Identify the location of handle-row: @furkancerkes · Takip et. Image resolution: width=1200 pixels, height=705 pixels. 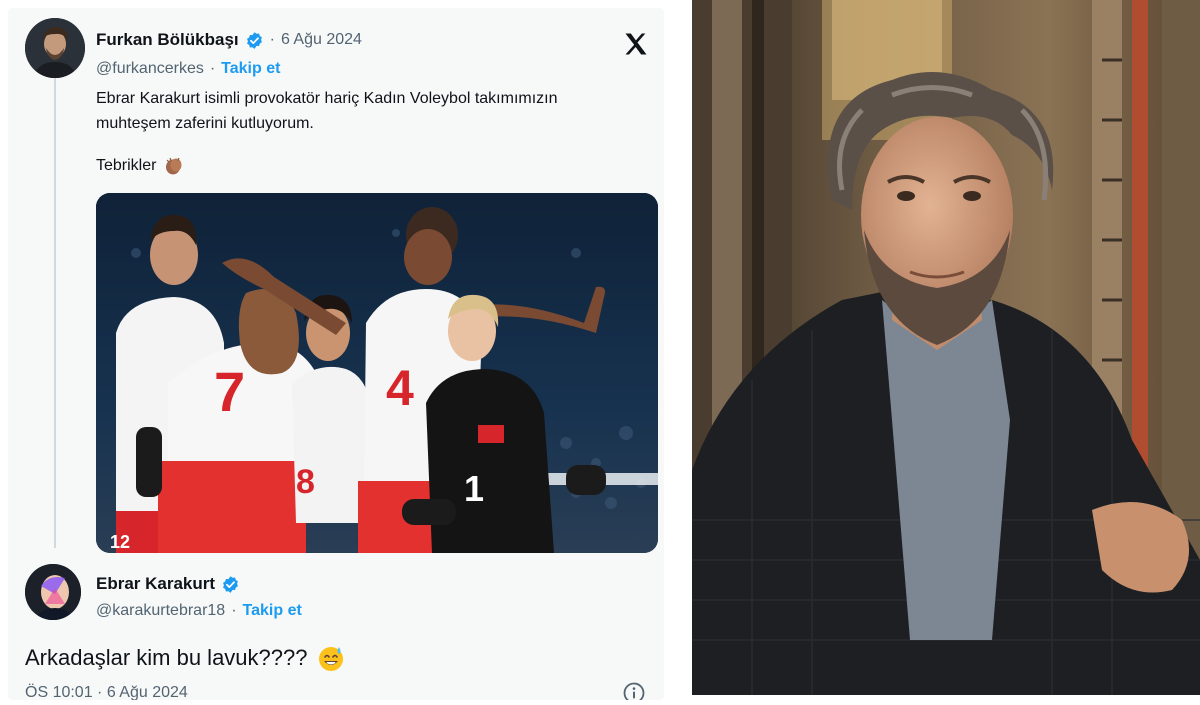
(188, 69).